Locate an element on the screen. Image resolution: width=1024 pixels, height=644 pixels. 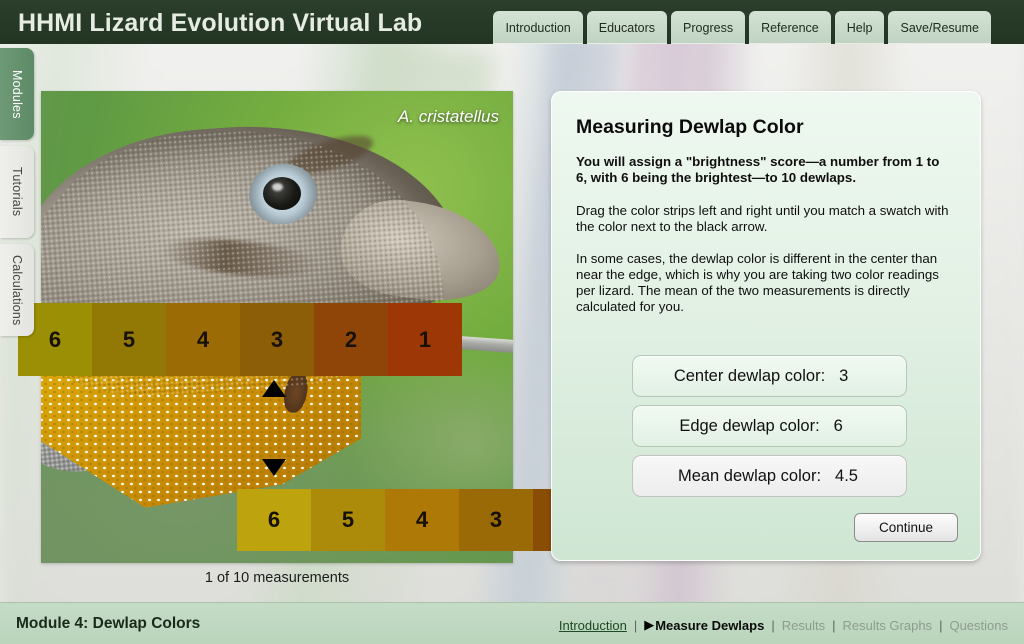
species-label: A. cristatellus is located at coordinates (448, 116).